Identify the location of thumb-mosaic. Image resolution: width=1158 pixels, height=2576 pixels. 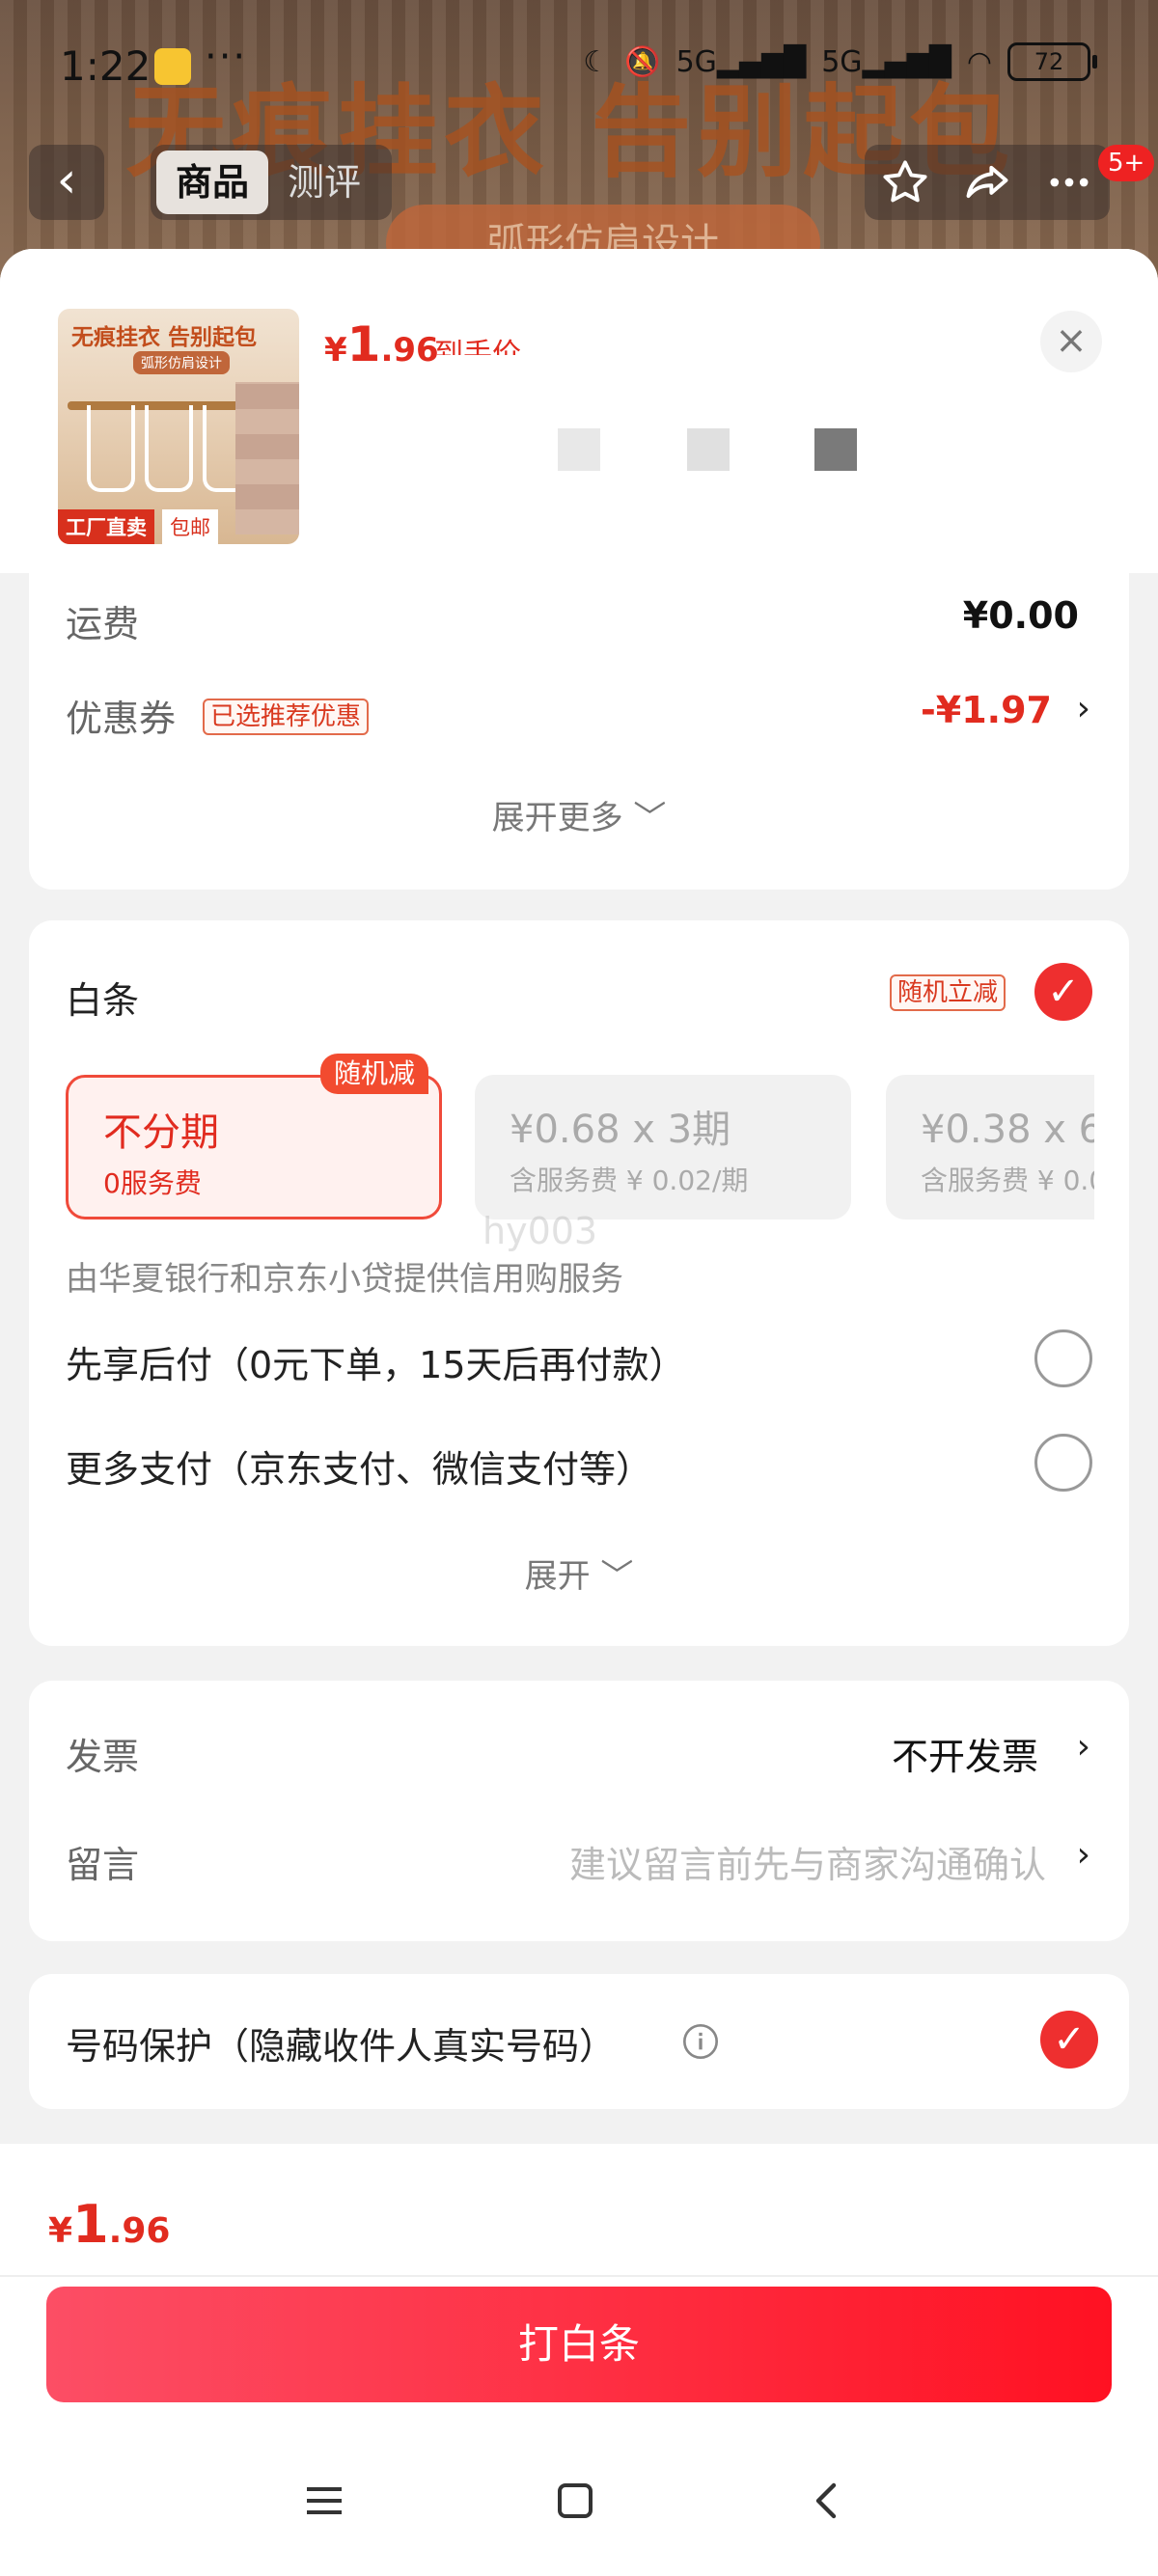
(267, 458).